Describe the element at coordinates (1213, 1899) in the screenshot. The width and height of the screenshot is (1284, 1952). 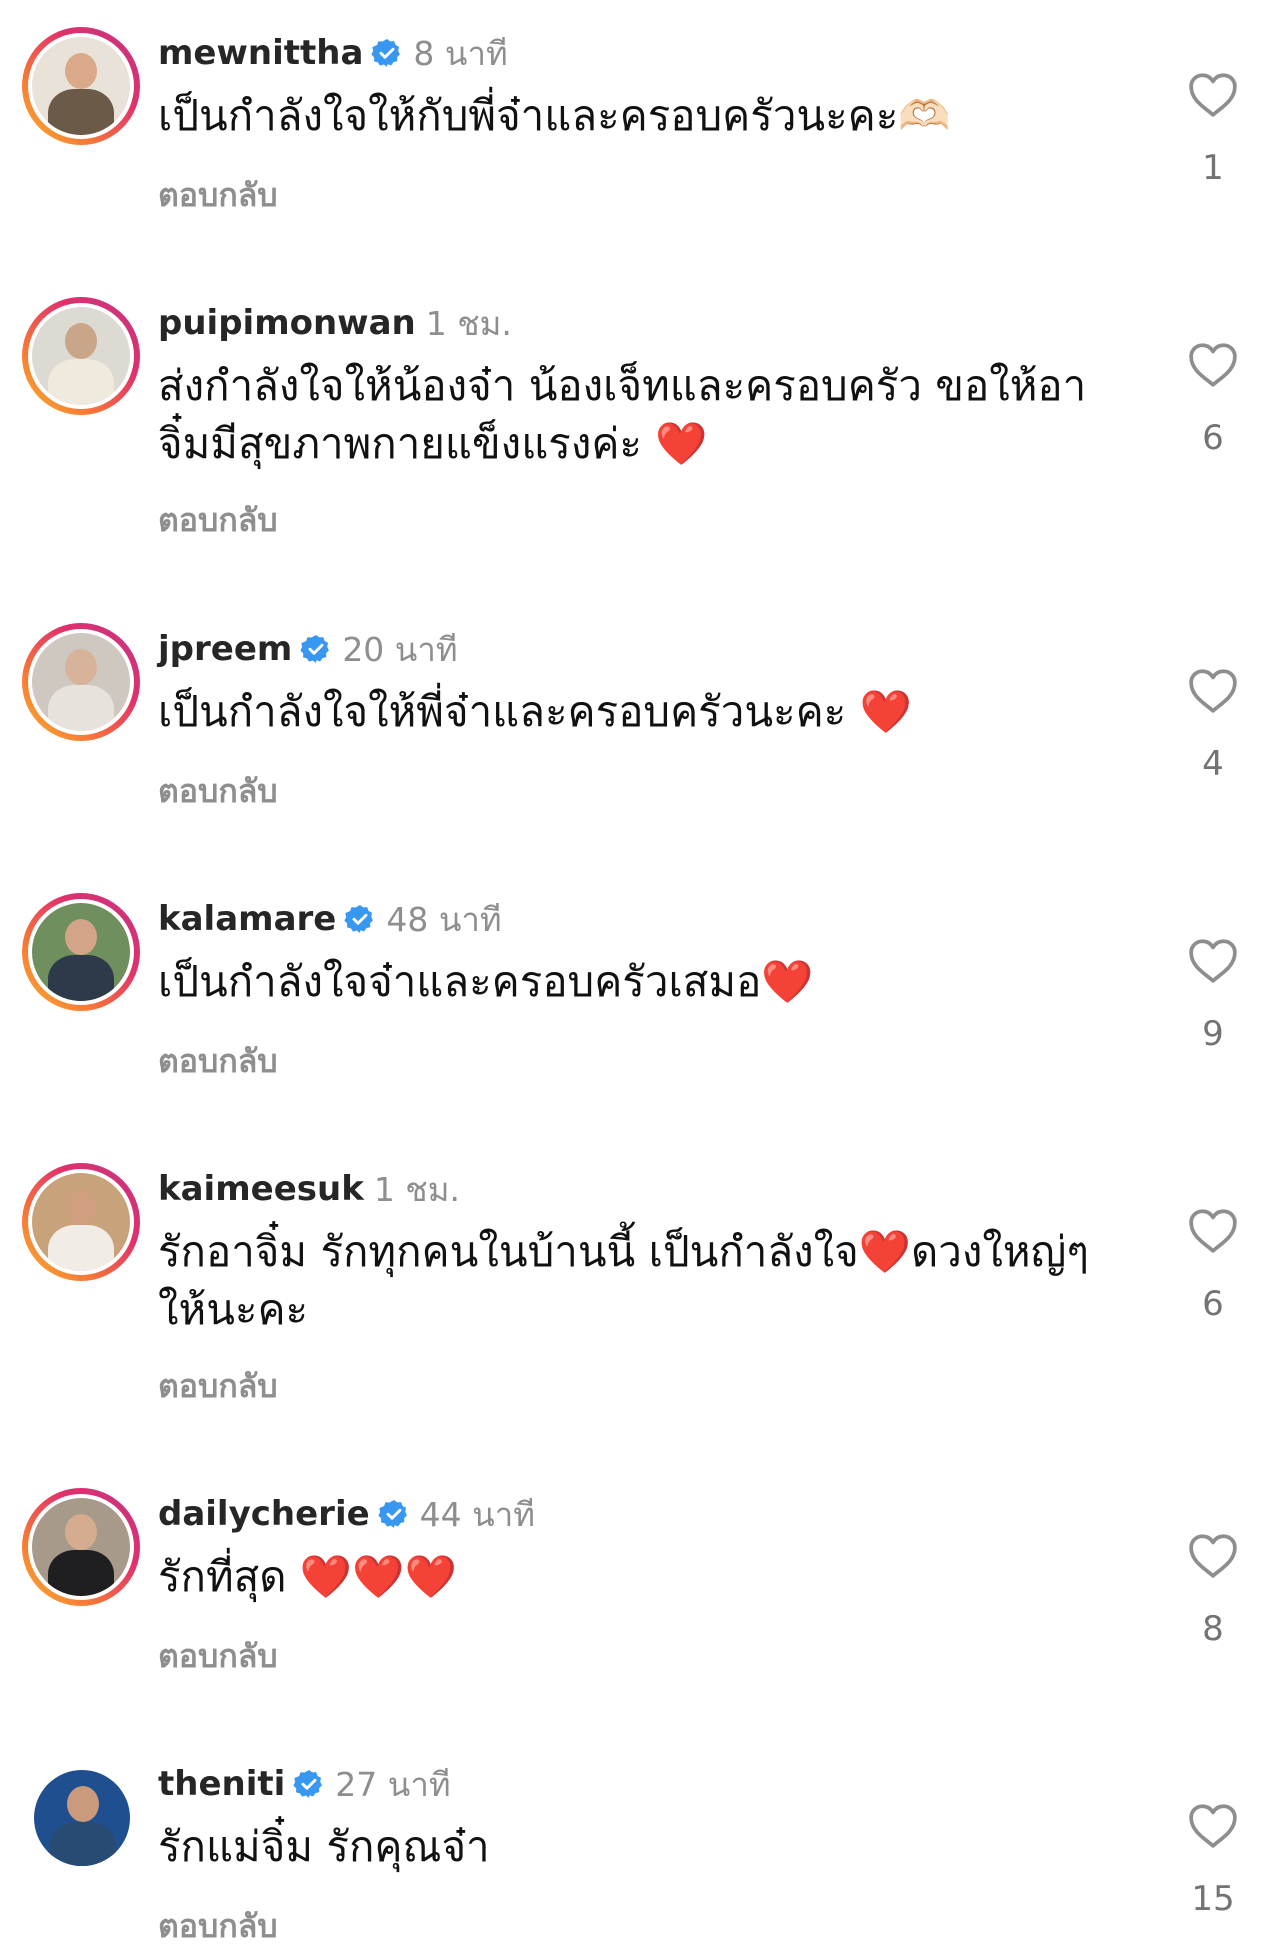
I see `like-count: 15` at that location.